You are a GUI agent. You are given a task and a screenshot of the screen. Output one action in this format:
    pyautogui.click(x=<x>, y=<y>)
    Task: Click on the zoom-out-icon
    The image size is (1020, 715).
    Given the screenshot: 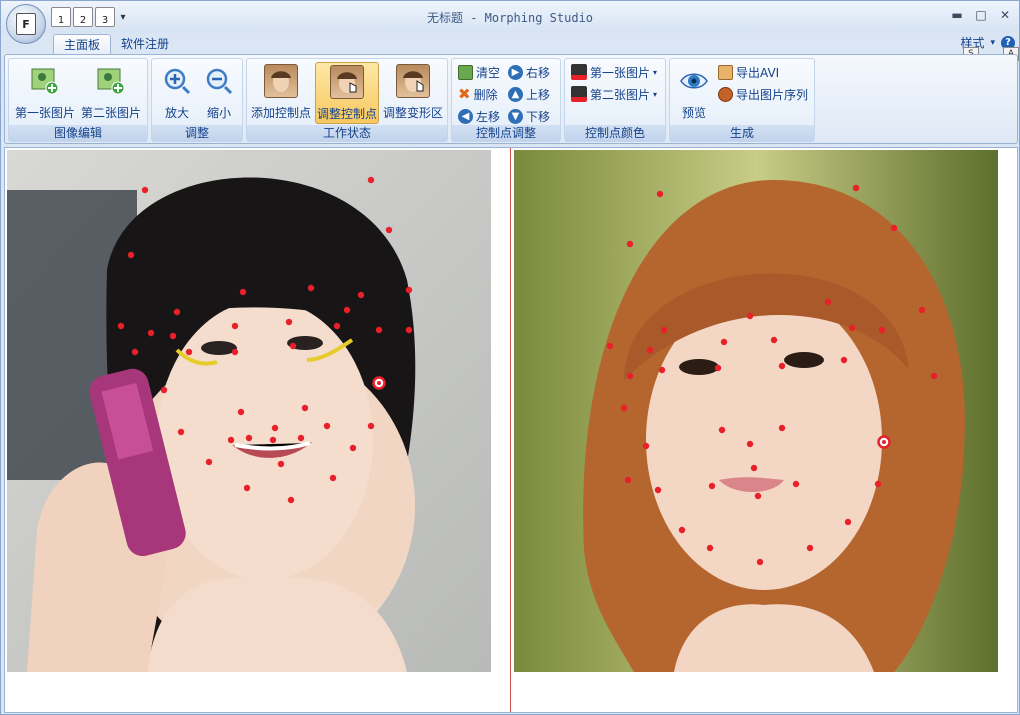 What is the action you would take?
    pyautogui.click(x=219, y=81)
    